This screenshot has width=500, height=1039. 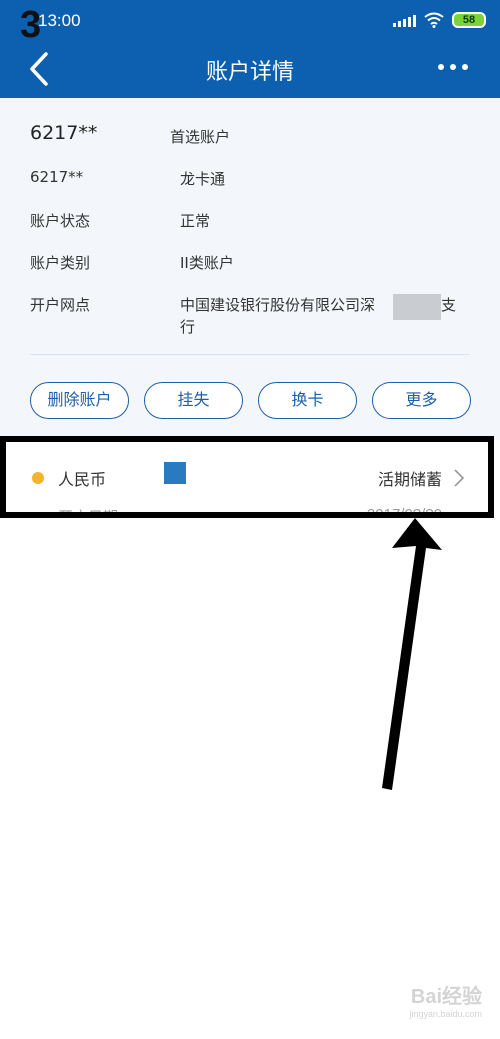 What do you see at coordinates (278, 305) in the screenshot?
I see `branch-value-line1: 中国建设银行股份有限公司深` at bounding box center [278, 305].